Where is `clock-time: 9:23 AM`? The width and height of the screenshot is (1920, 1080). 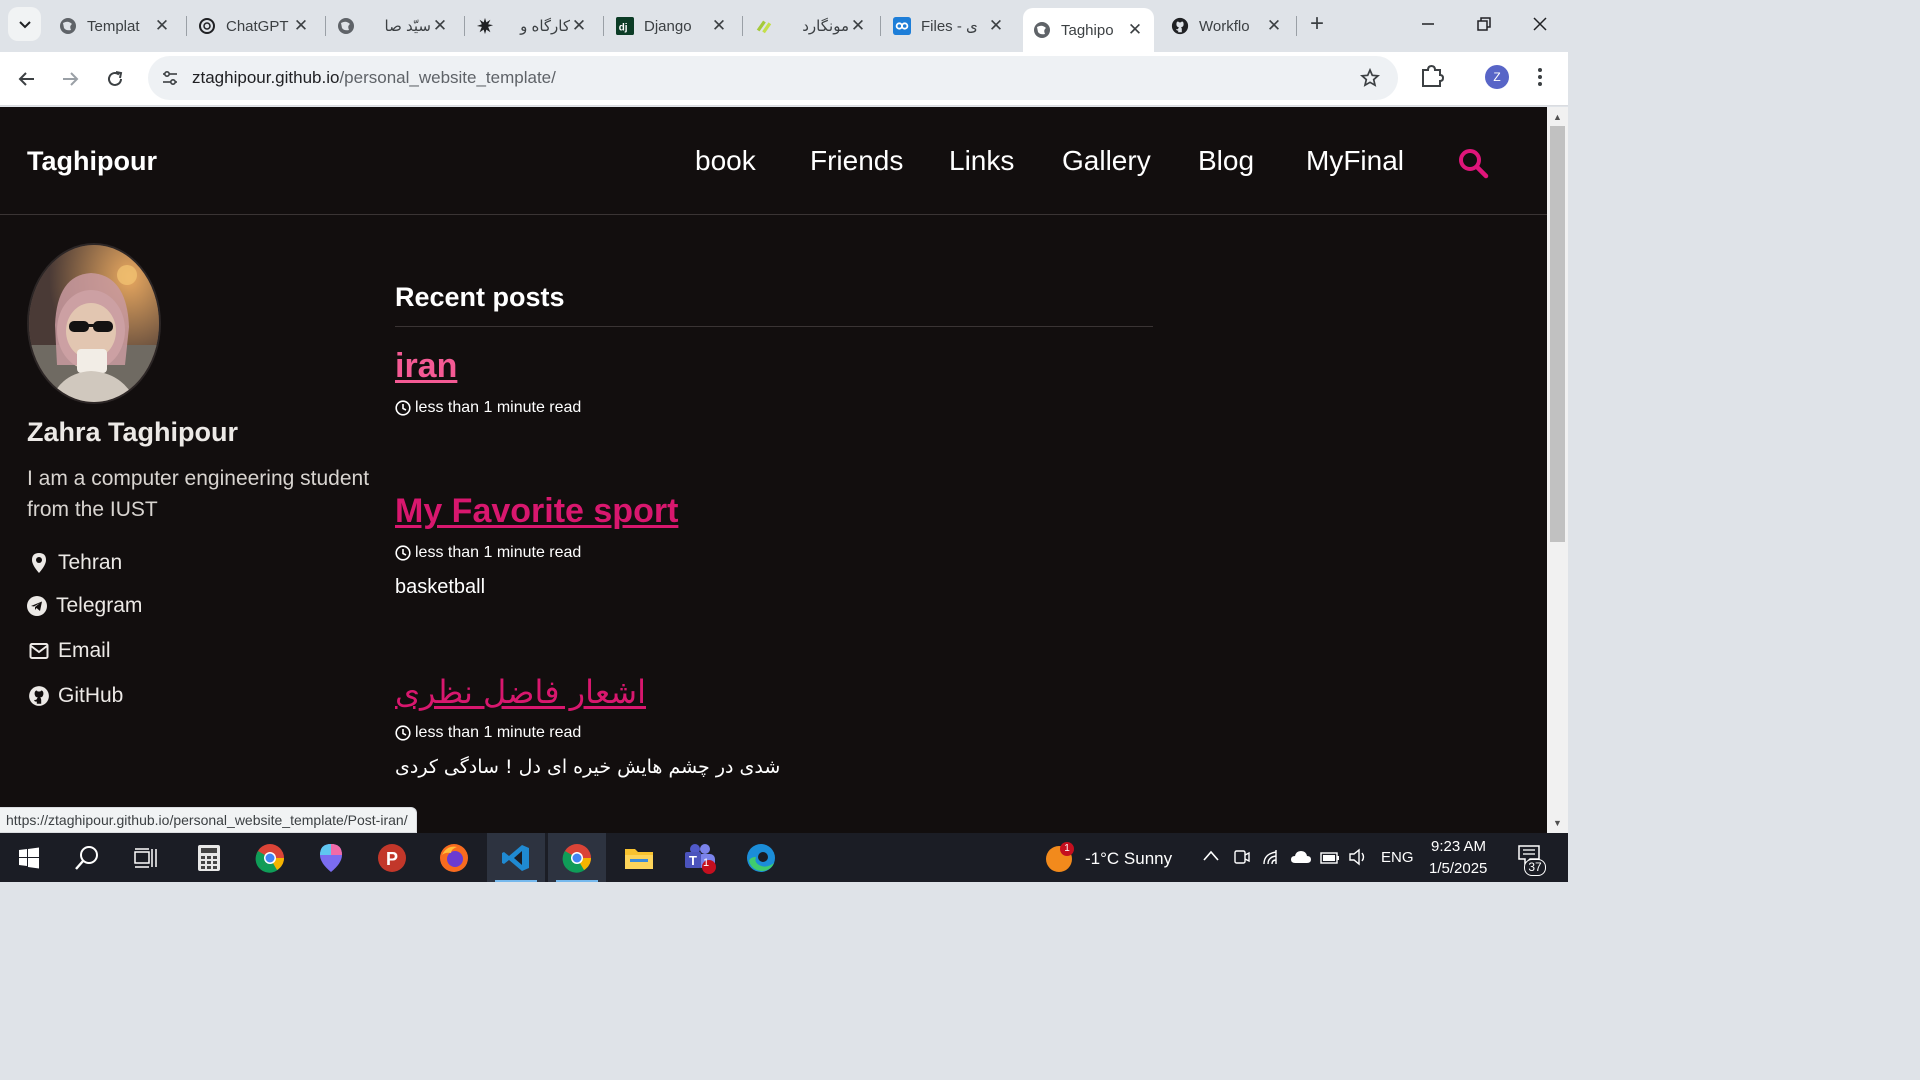
clock-time: 9:23 AM is located at coordinates (1458, 846).